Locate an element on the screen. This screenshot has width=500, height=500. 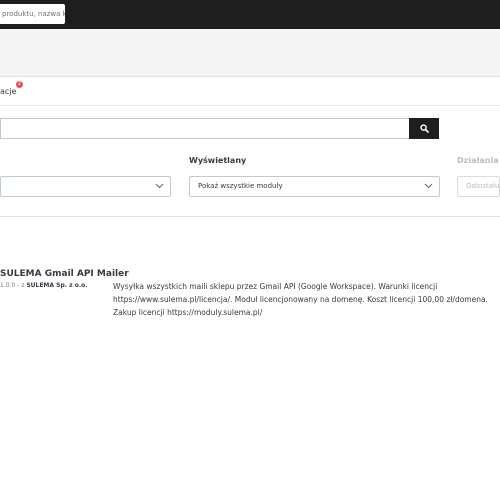
module-name: SULEMA Gmail API Mailer is located at coordinates (64, 274).